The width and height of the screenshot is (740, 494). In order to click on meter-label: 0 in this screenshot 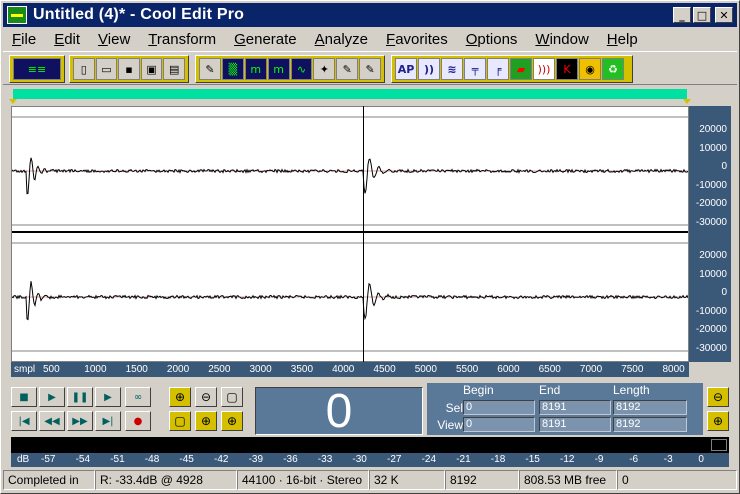, I will do `click(701, 459)`.